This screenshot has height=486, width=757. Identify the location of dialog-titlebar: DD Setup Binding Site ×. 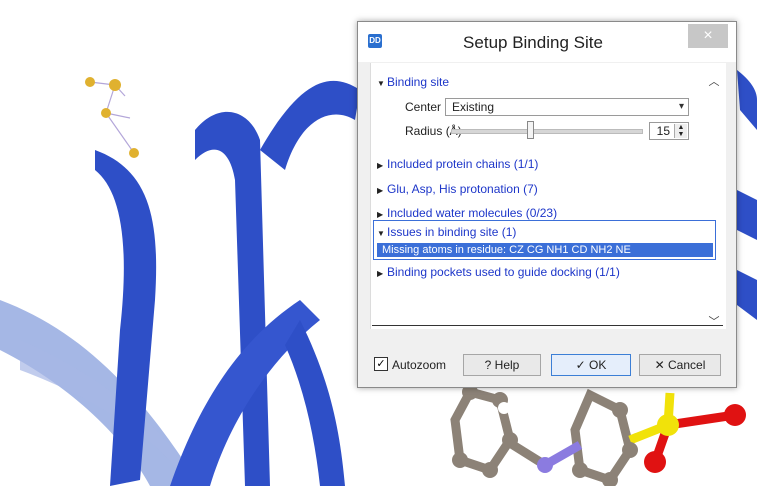
(547, 42).